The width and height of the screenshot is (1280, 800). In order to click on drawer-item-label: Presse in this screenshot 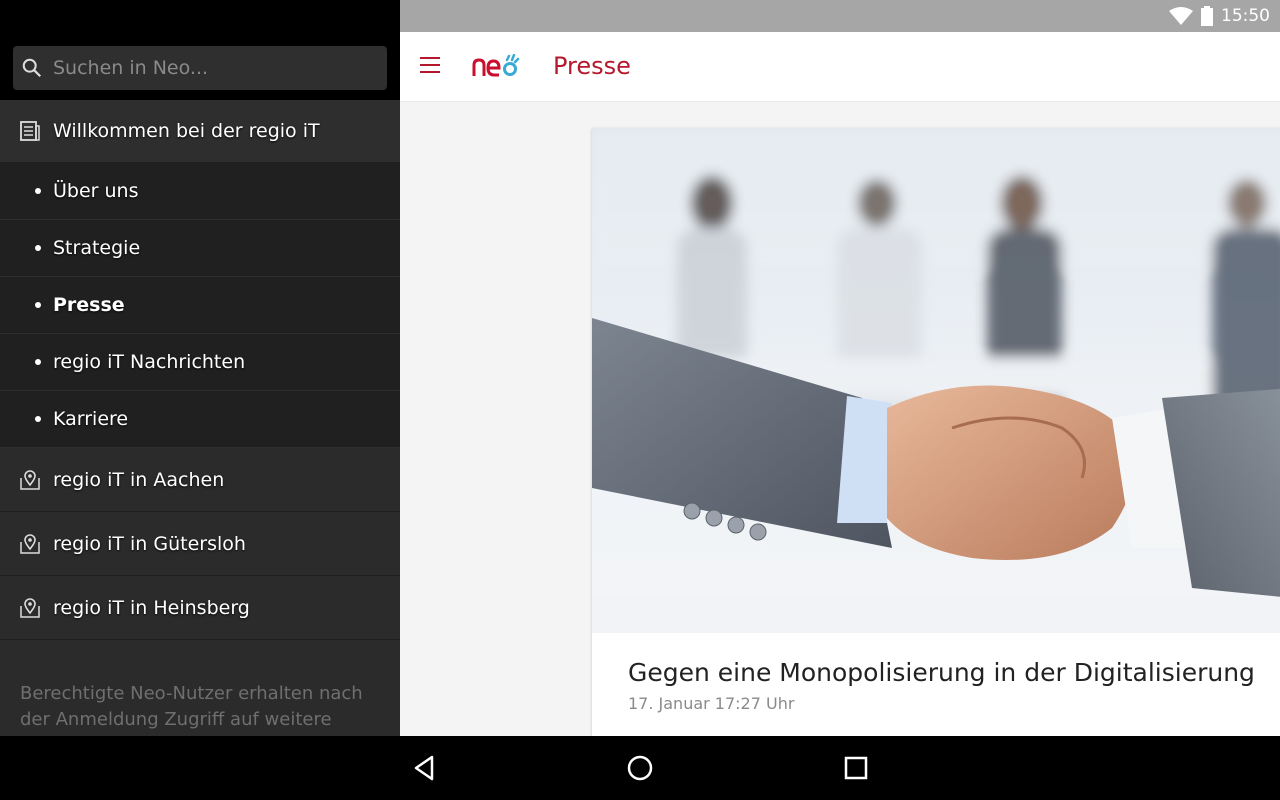, I will do `click(89, 305)`.